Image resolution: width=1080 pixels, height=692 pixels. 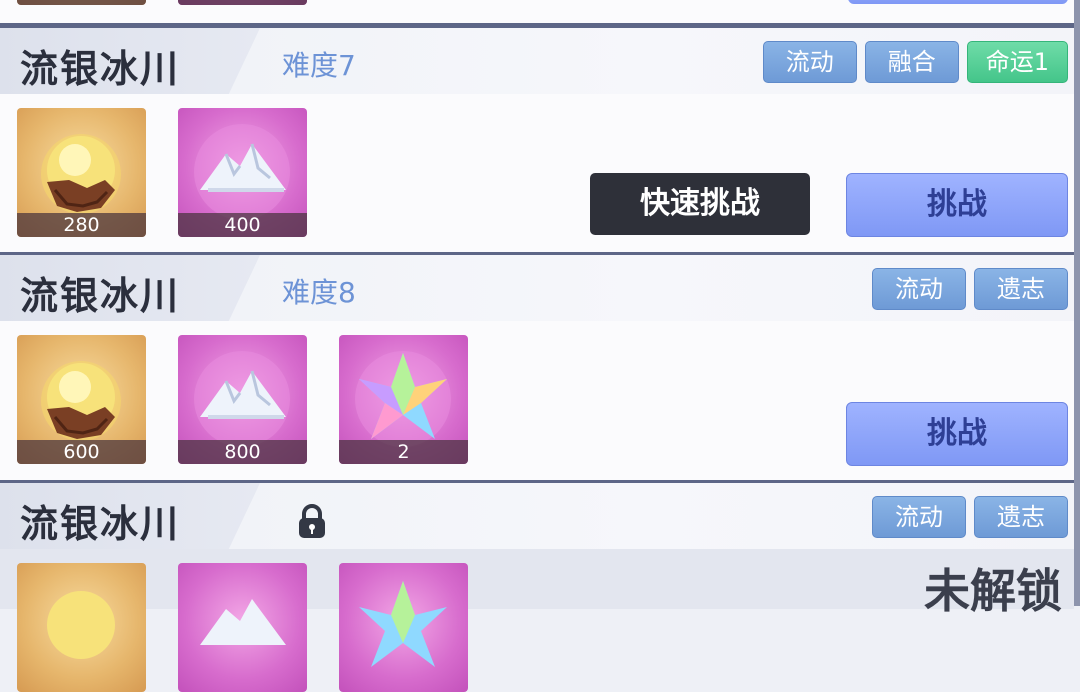 I want to click on silver-powder-icon, so click(x=243, y=622).